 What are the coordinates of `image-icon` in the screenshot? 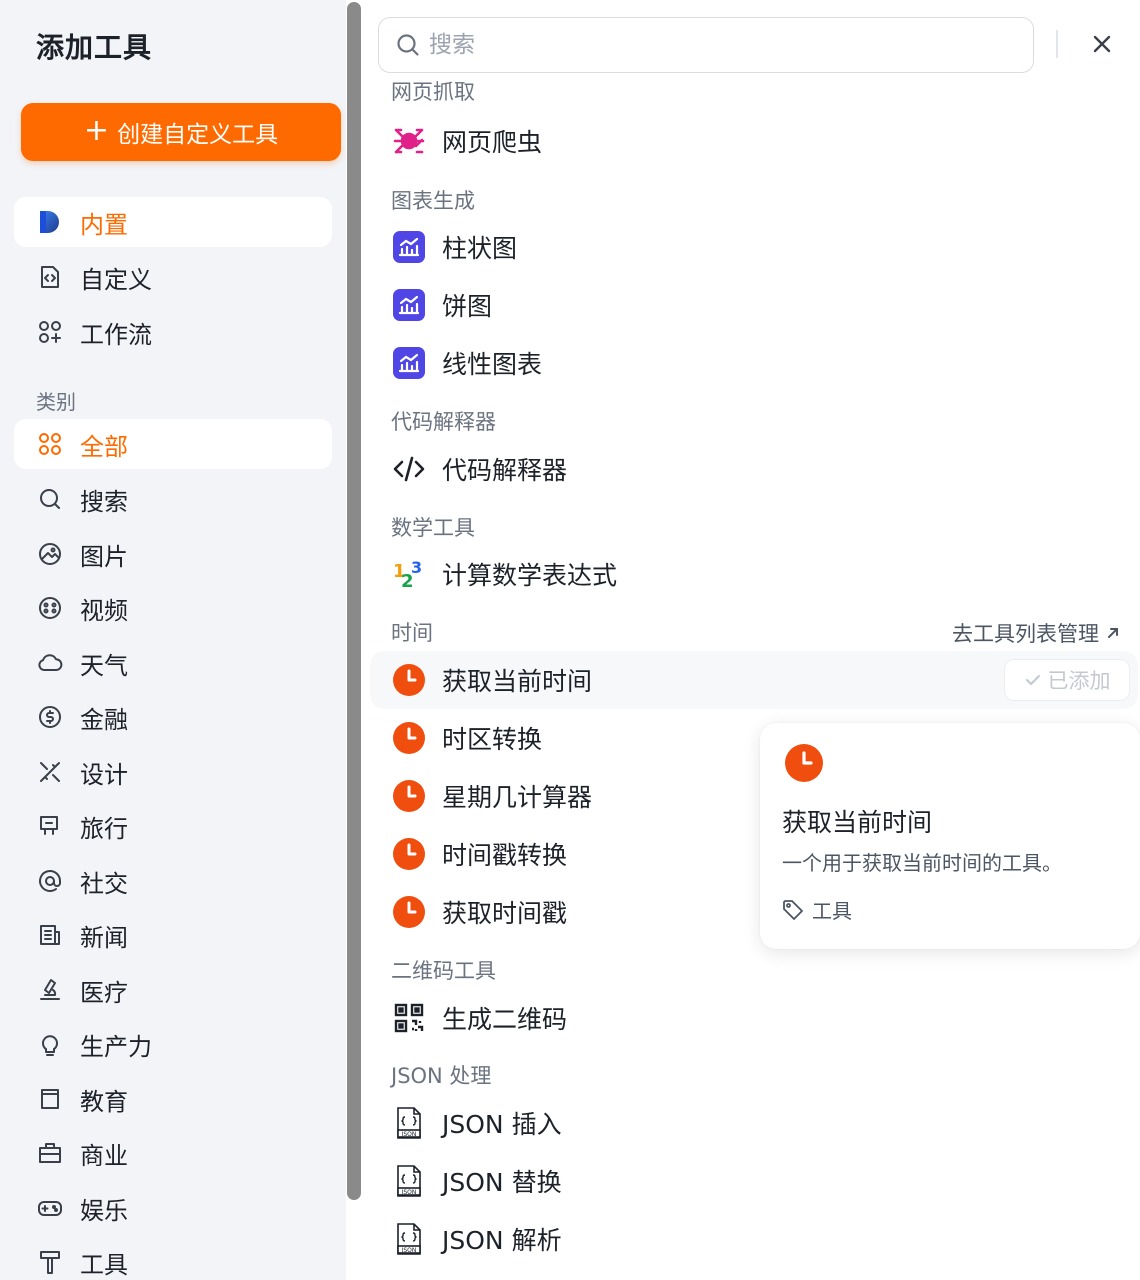 It's located at (50, 554).